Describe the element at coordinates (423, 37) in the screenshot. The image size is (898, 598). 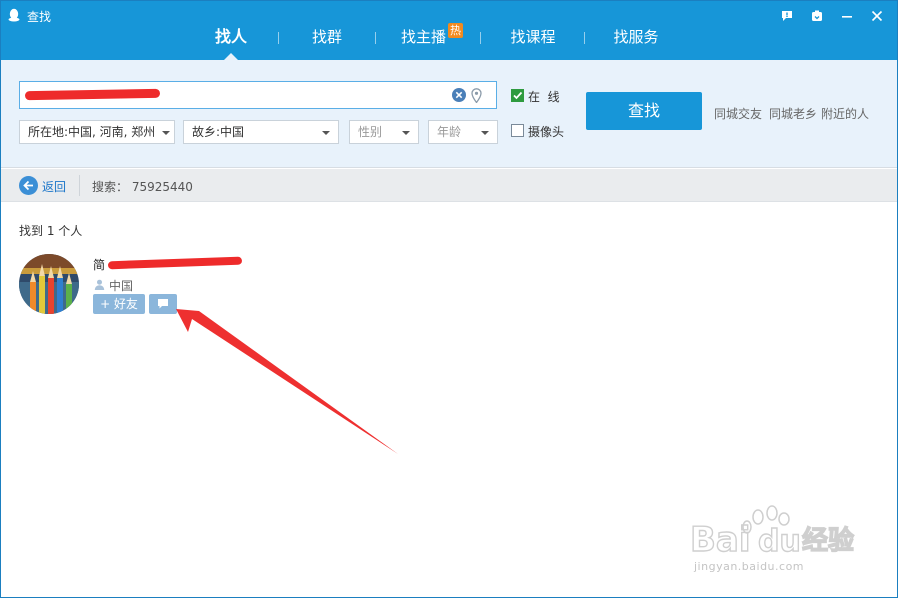
I see `tab-label: 找主播` at that location.